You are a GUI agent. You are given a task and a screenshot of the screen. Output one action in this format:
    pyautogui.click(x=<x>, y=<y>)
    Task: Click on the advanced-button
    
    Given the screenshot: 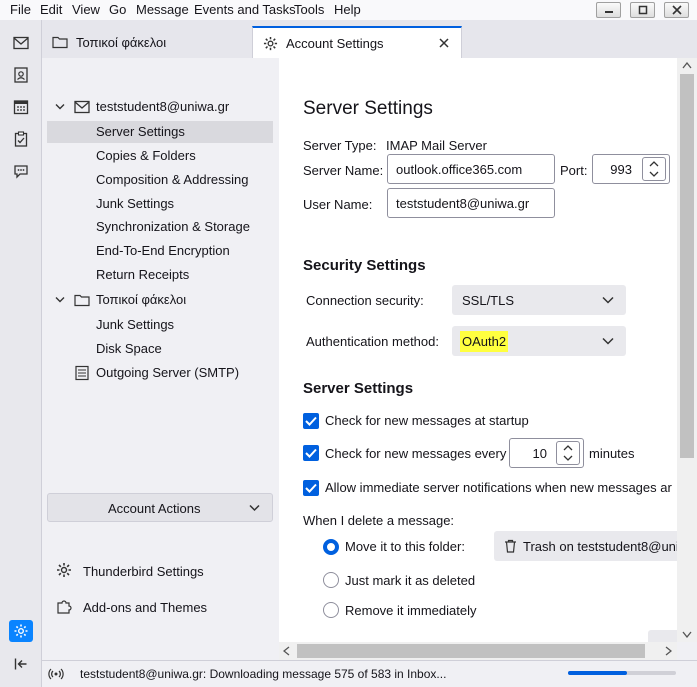 What is the action you would take?
    pyautogui.click(x=662, y=636)
    